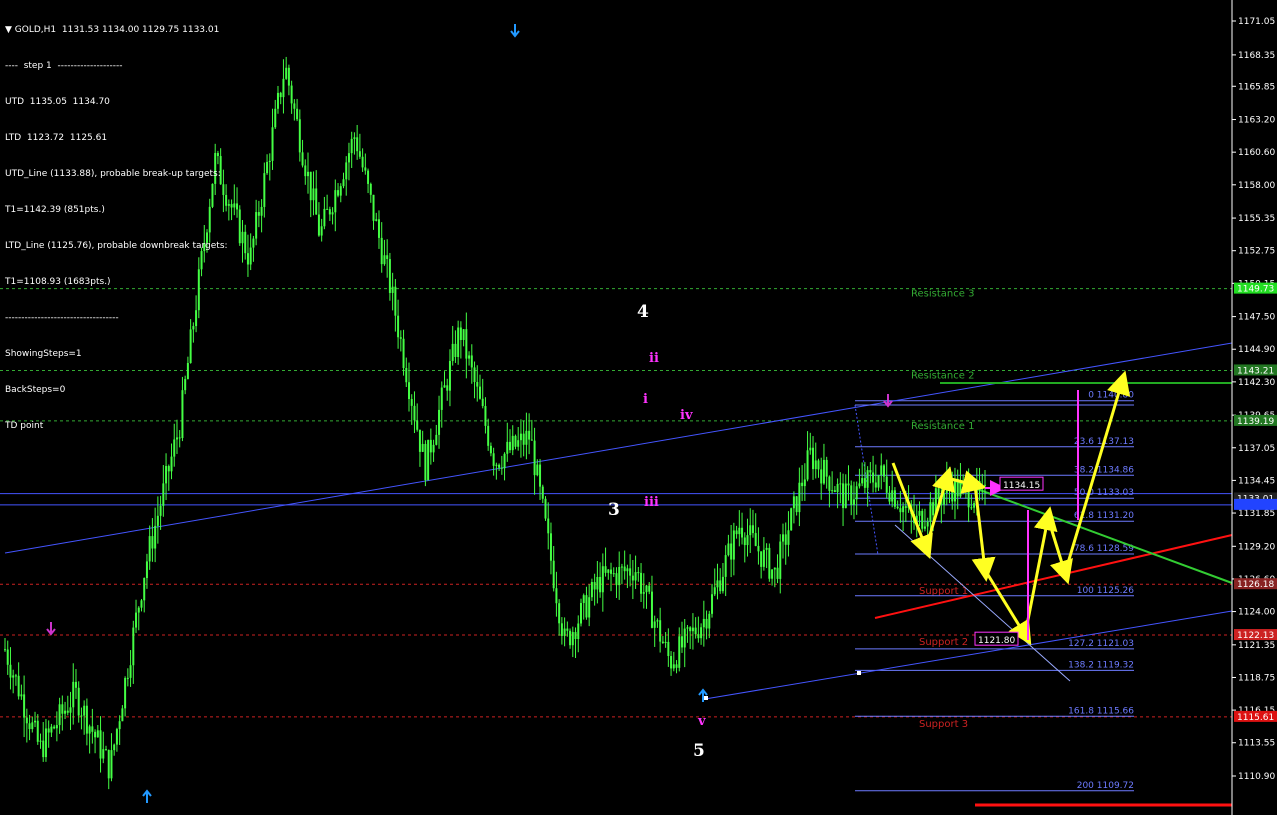 This screenshot has width=1277, height=815. What do you see at coordinates (1256, 777) in the screenshot?
I see `price-tick-label: 1110.90` at bounding box center [1256, 777].